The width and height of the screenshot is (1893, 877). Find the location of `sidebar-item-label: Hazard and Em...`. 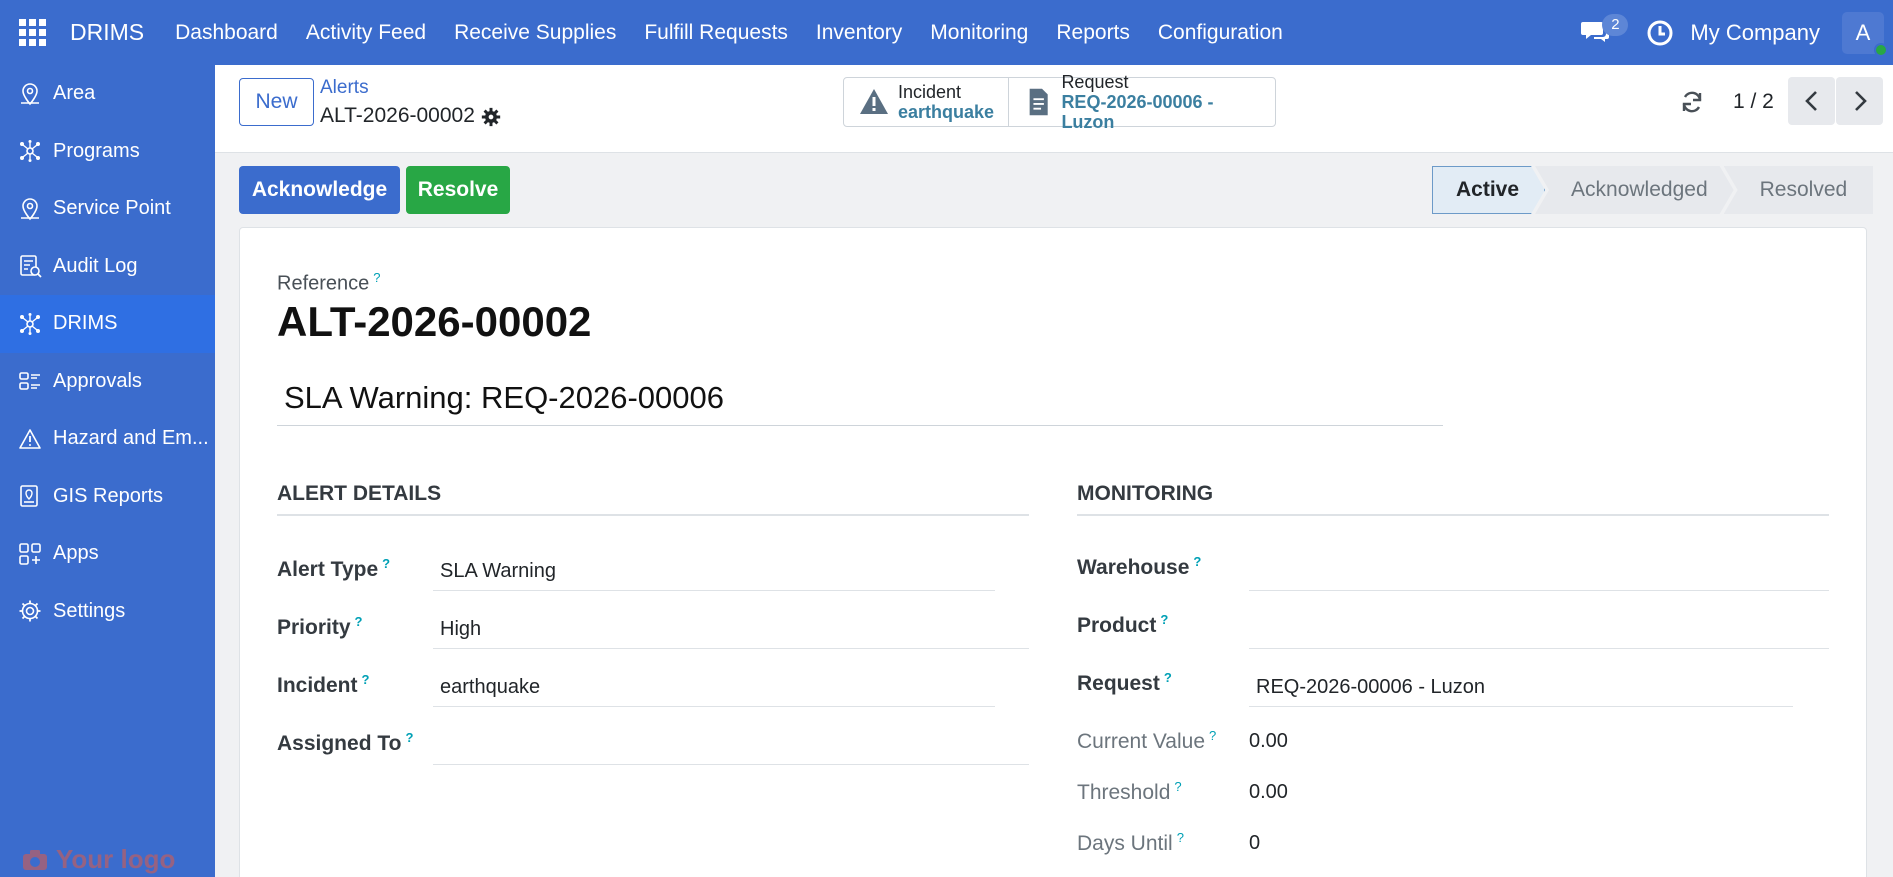

sidebar-item-label: Hazard and Em... is located at coordinates (131, 438).